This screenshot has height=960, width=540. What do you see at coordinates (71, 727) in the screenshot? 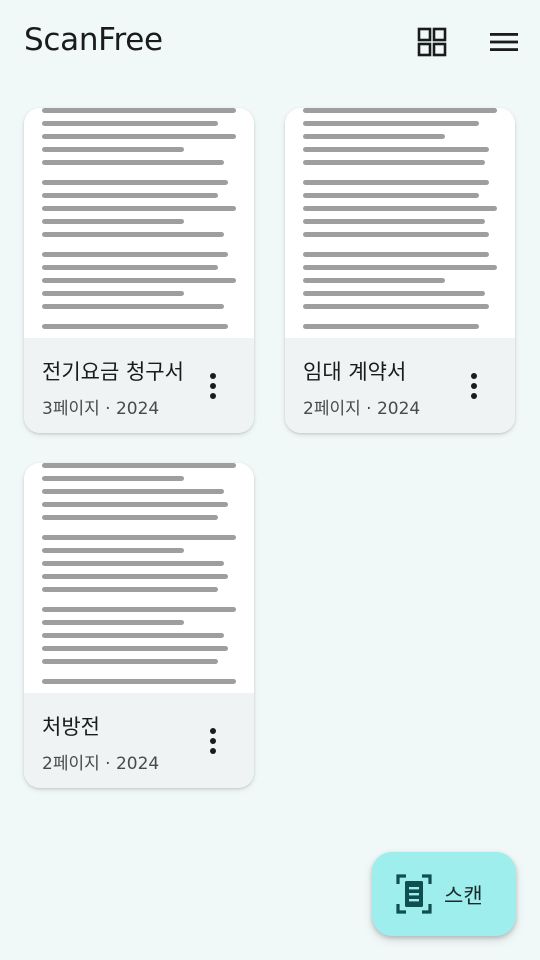
I see `document-title: 처방전` at bounding box center [71, 727].